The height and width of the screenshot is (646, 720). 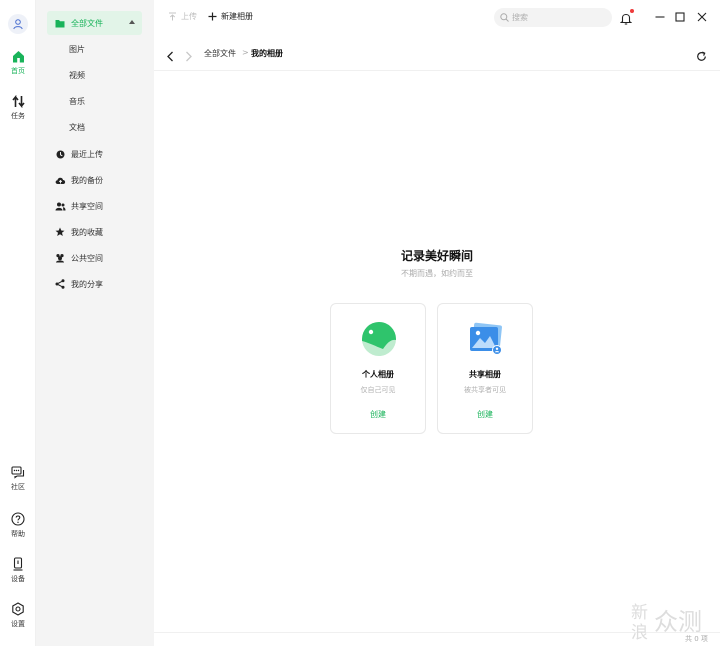 I want to click on notification-button, so click(x=626, y=19).